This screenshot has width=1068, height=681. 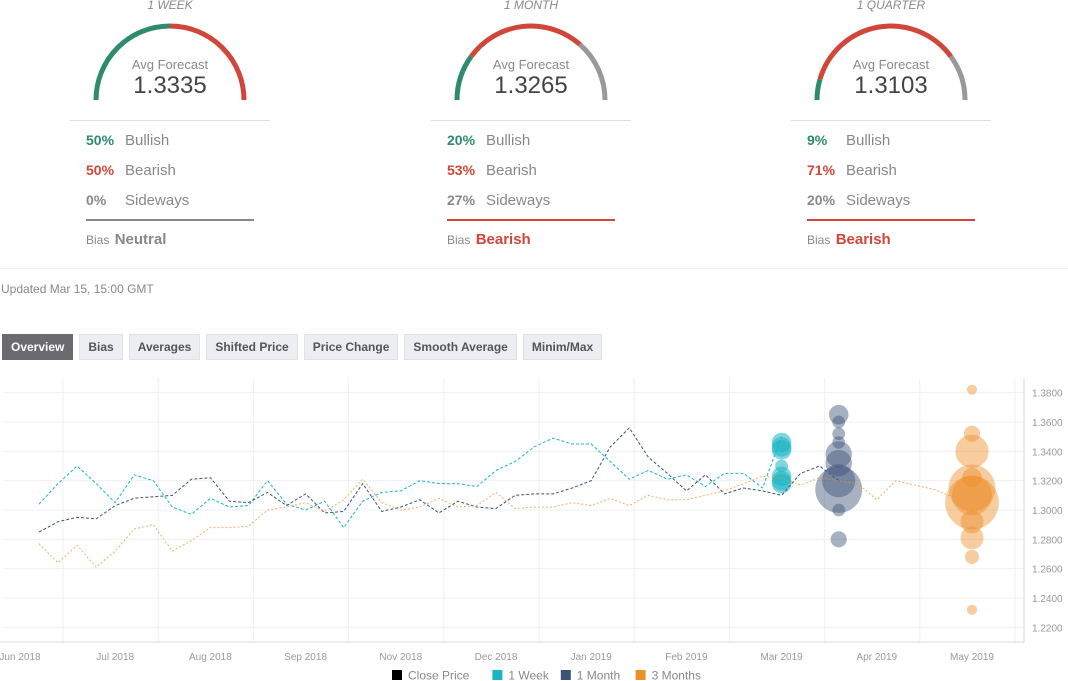 I want to click on sideways-pct: 0%, so click(x=96, y=200).